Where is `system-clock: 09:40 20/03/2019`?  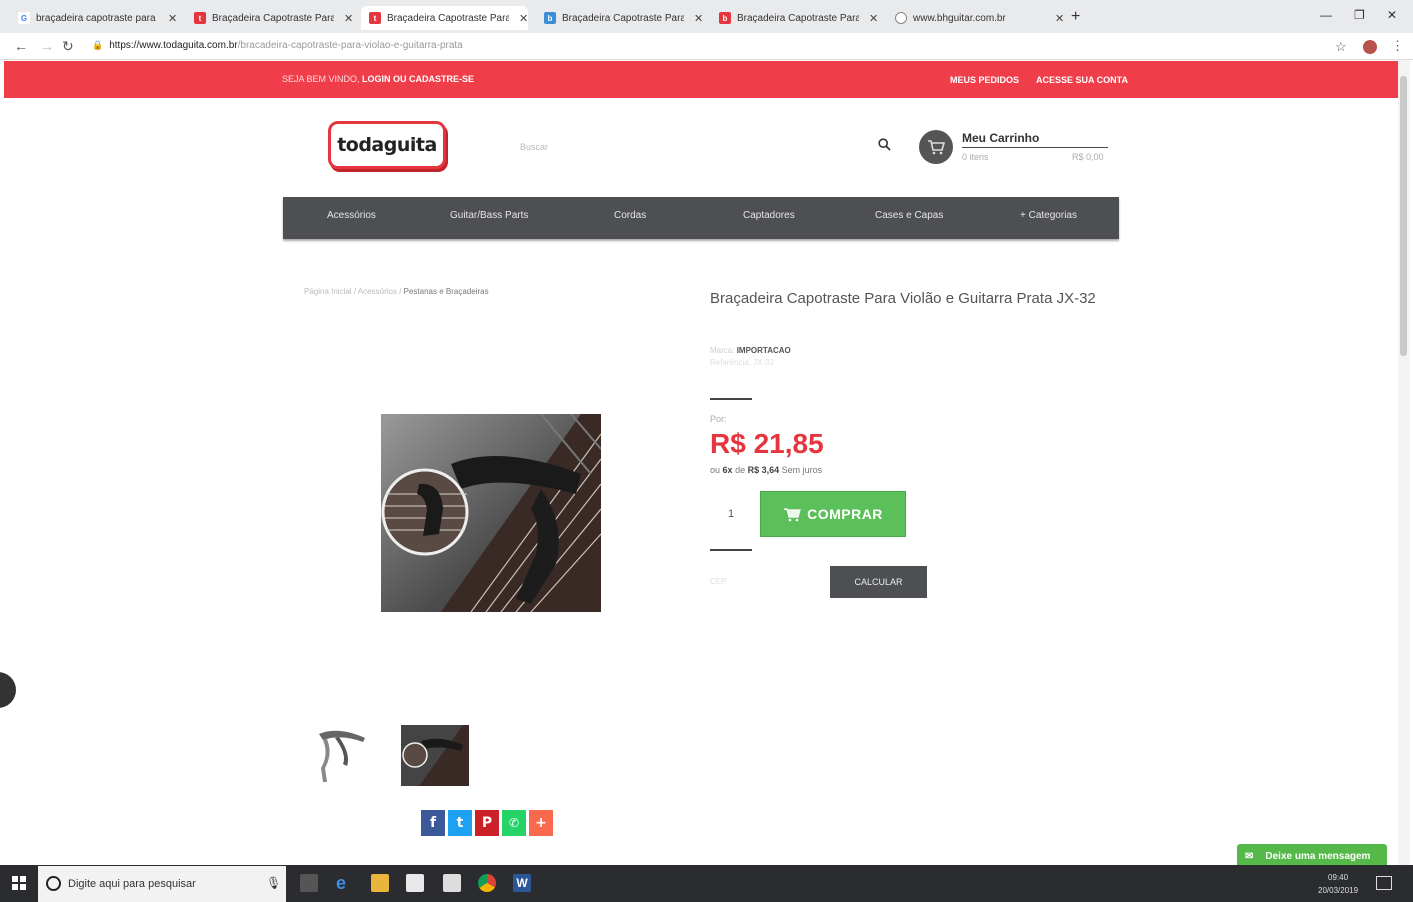 system-clock: 09:40 20/03/2019 is located at coordinates (1338, 884).